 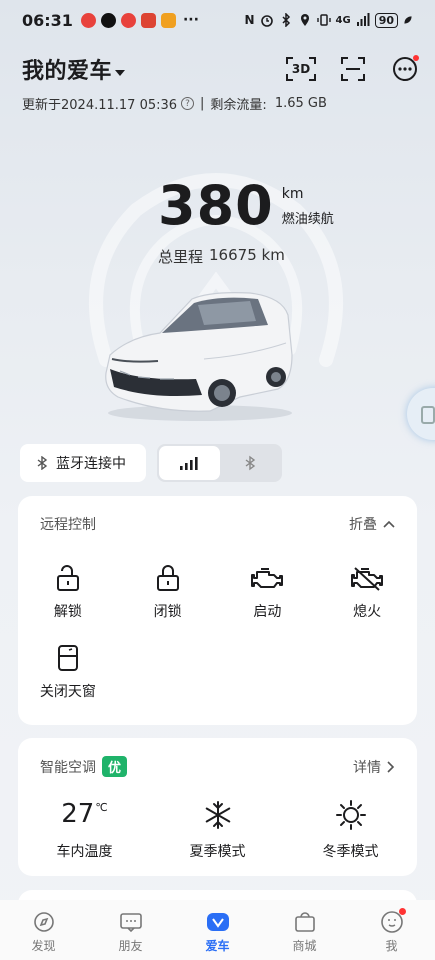 What do you see at coordinates (304, 922) in the screenshot?
I see `shopping-bag-icon` at bounding box center [304, 922].